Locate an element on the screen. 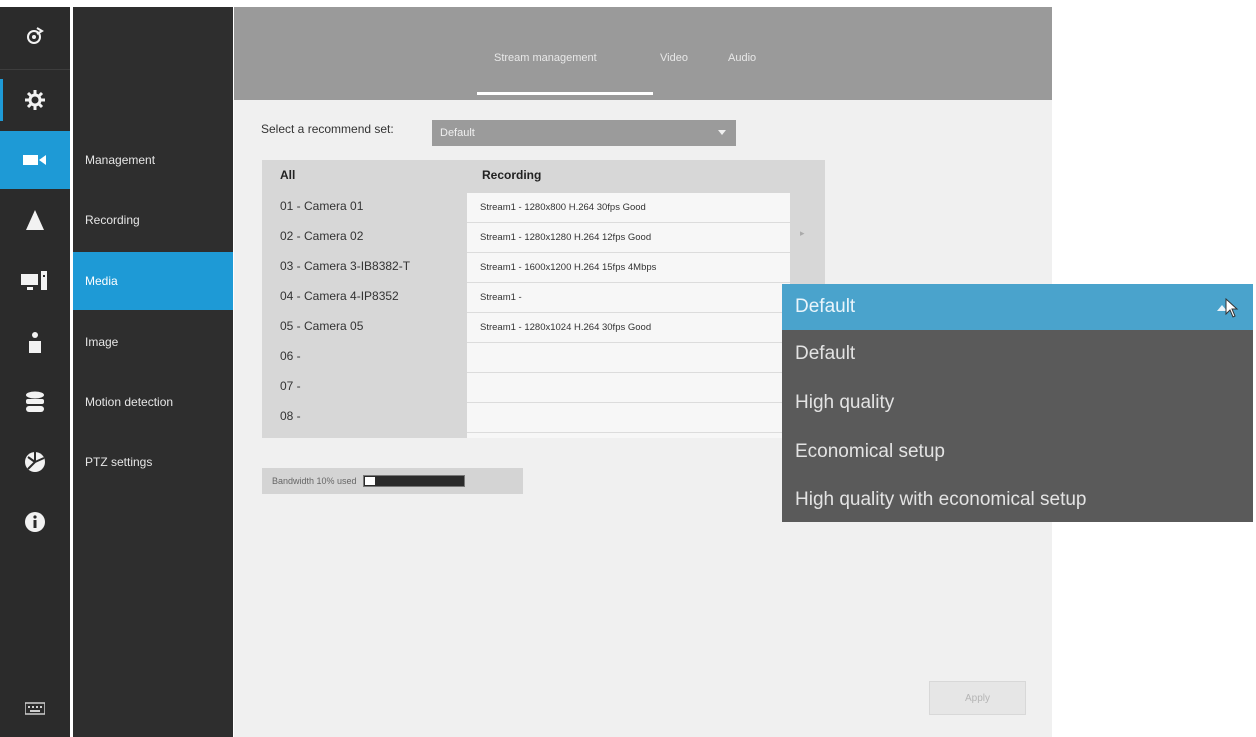 The height and width of the screenshot is (737, 1256). chevron-right-icon: ▸ is located at coordinates (802, 233).